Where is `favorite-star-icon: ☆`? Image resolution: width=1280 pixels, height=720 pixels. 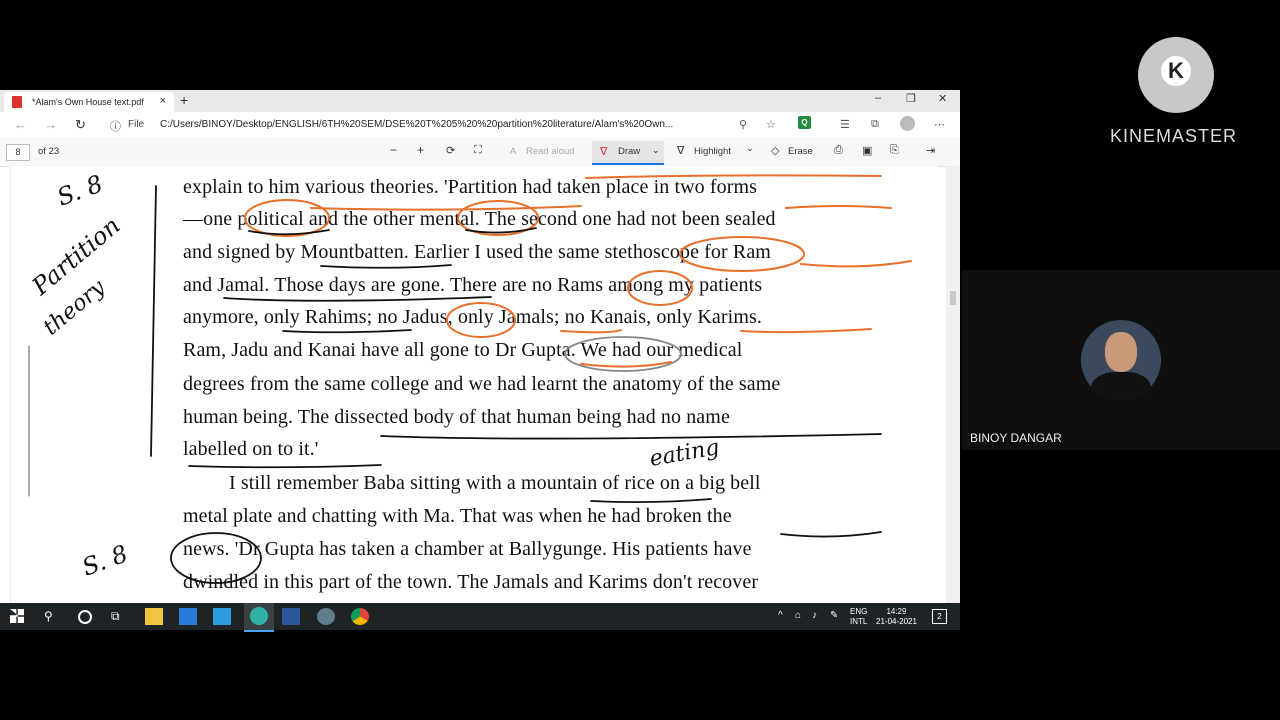
favorite-star-icon: ☆ is located at coordinates (771, 124).